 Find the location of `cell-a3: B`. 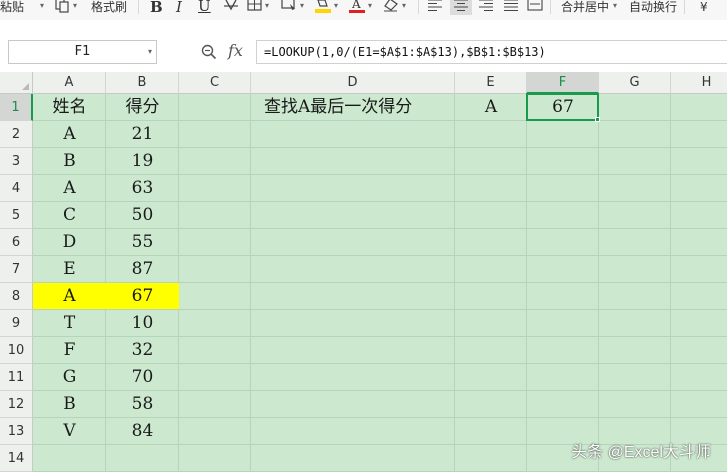

cell-a3: B is located at coordinates (69, 161).